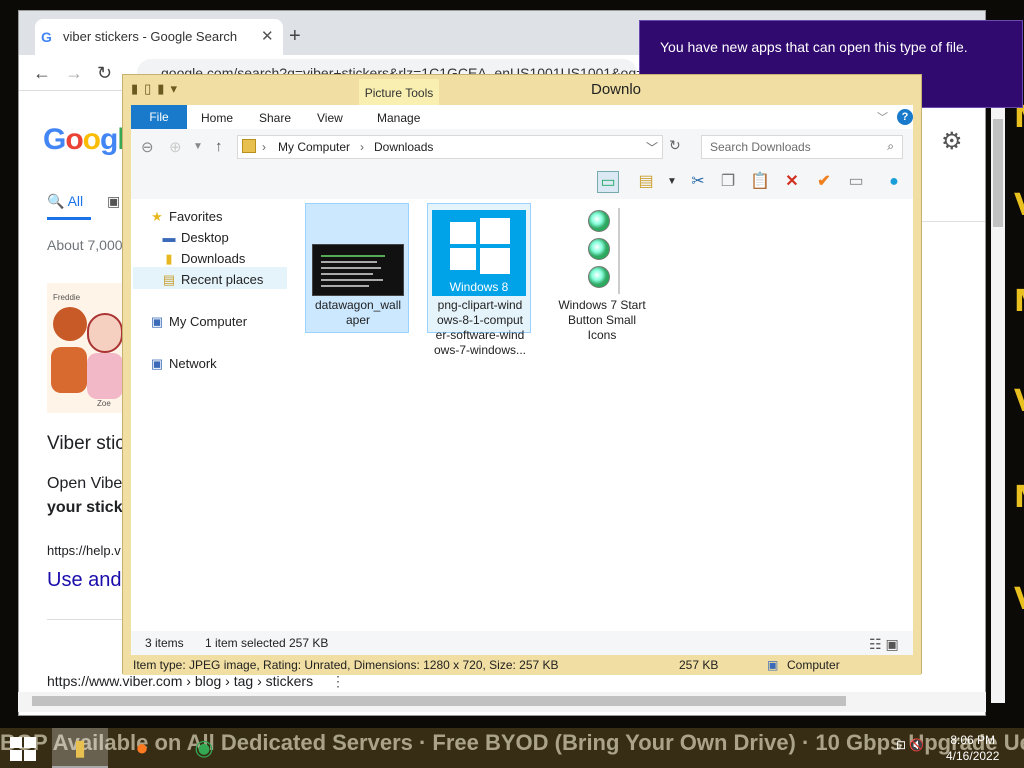  What do you see at coordinates (84, 550) in the screenshot?
I see `result-url: https://help.v` at bounding box center [84, 550].